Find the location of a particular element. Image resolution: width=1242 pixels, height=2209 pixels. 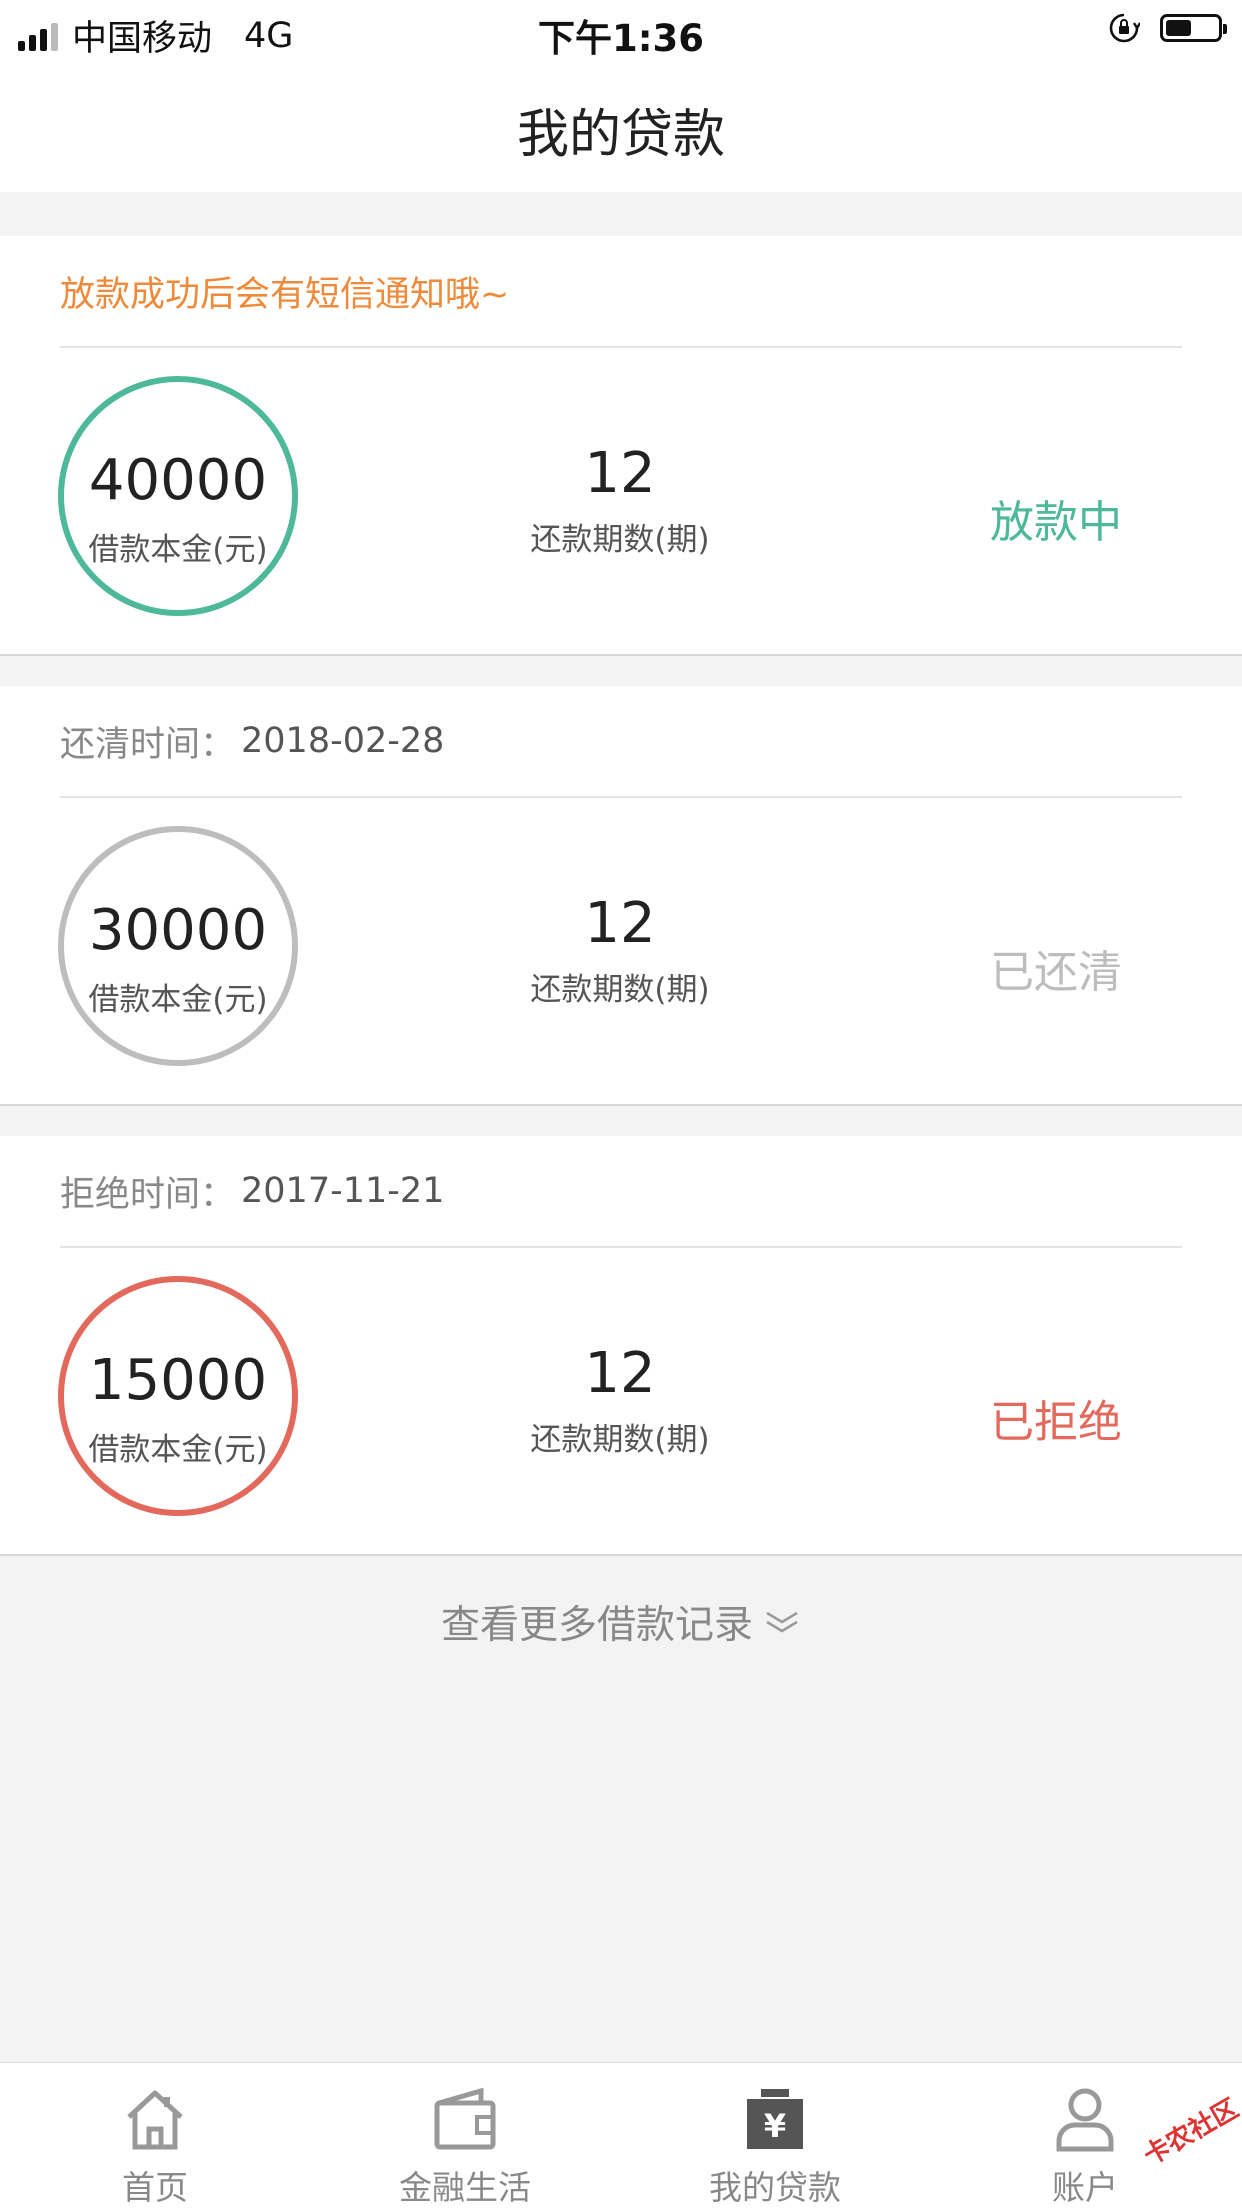

loan-amount: 15000 is located at coordinates (178, 1380).